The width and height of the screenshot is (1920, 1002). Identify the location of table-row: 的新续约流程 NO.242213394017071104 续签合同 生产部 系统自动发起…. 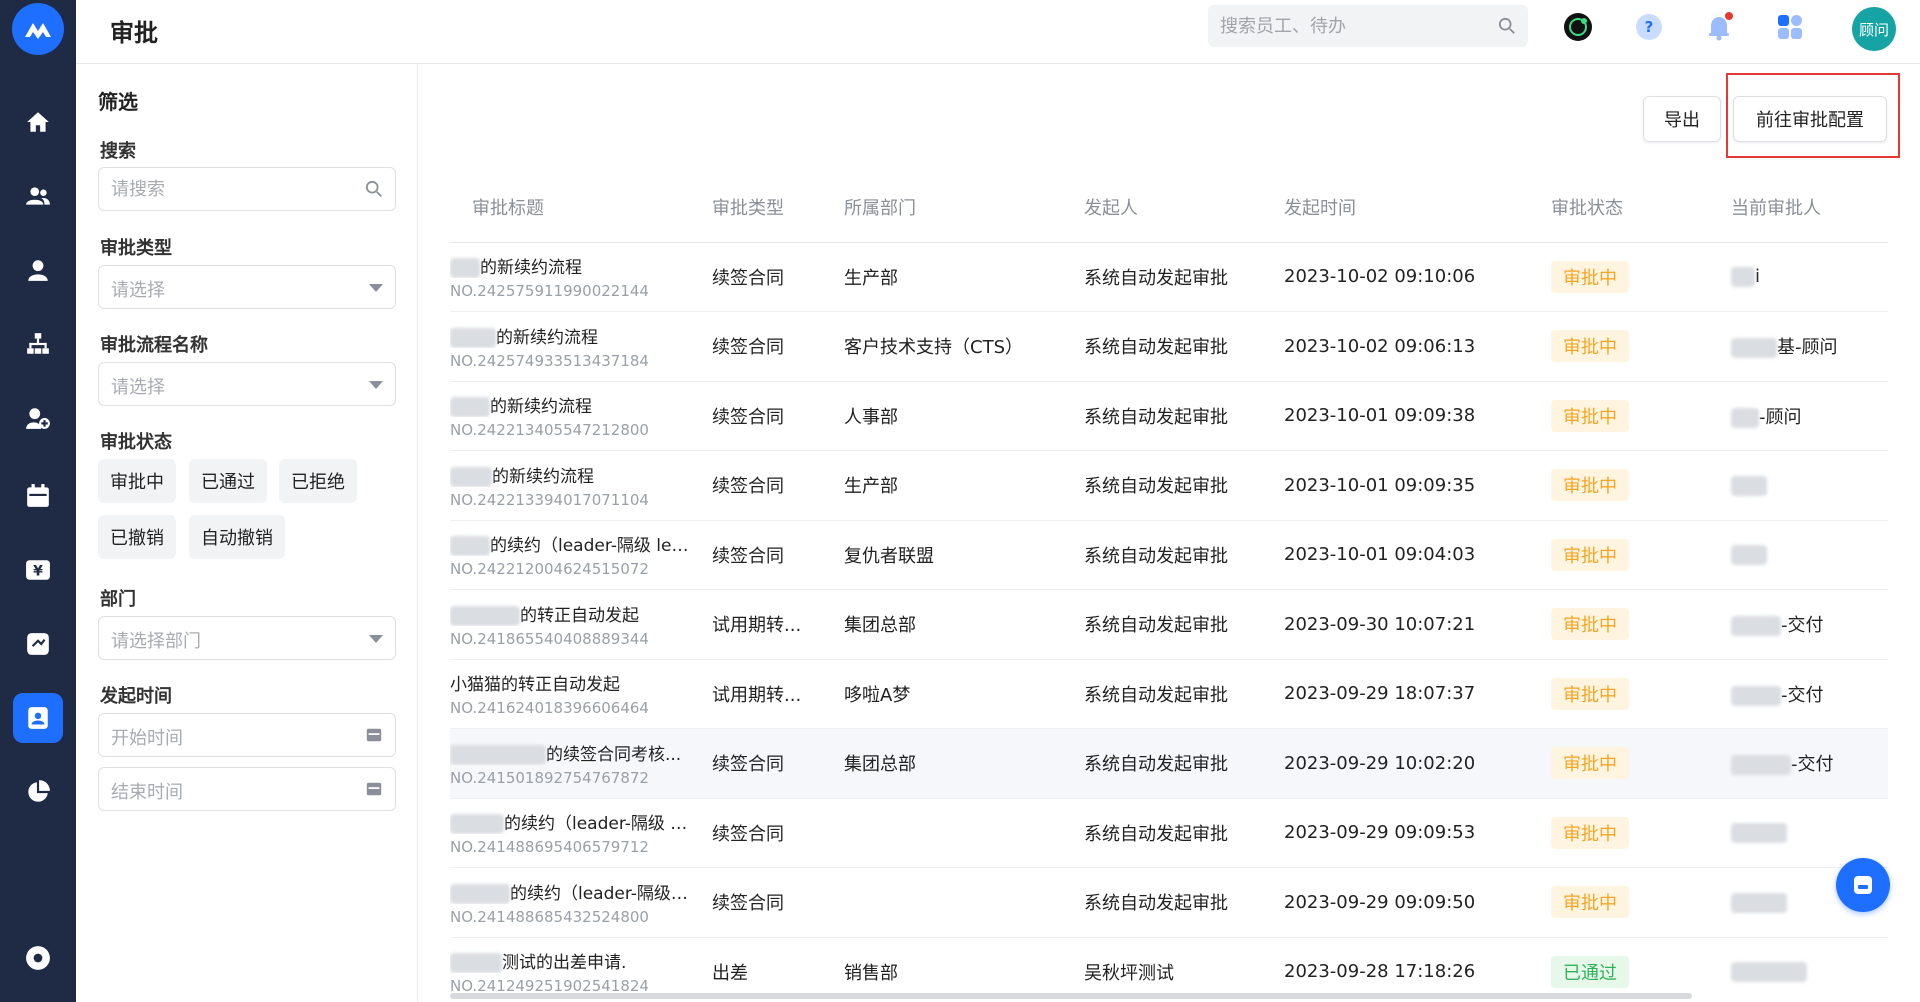
(1169, 485).